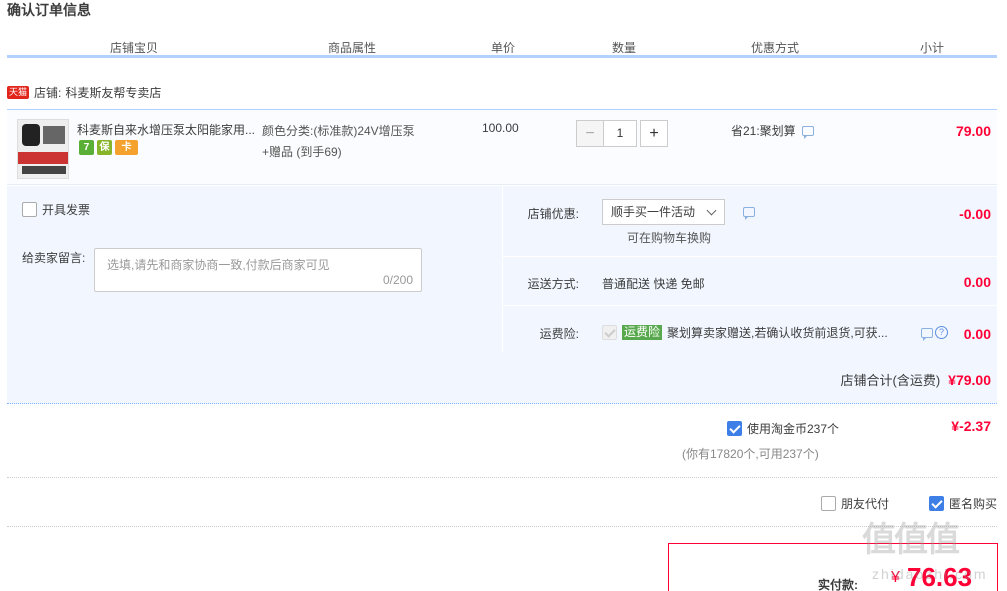 The width and height of the screenshot is (1007, 591). What do you see at coordinates (49, 10) in the screenshot?
I see `page-title: 确认订单信息` at bounding box center [49, 10].